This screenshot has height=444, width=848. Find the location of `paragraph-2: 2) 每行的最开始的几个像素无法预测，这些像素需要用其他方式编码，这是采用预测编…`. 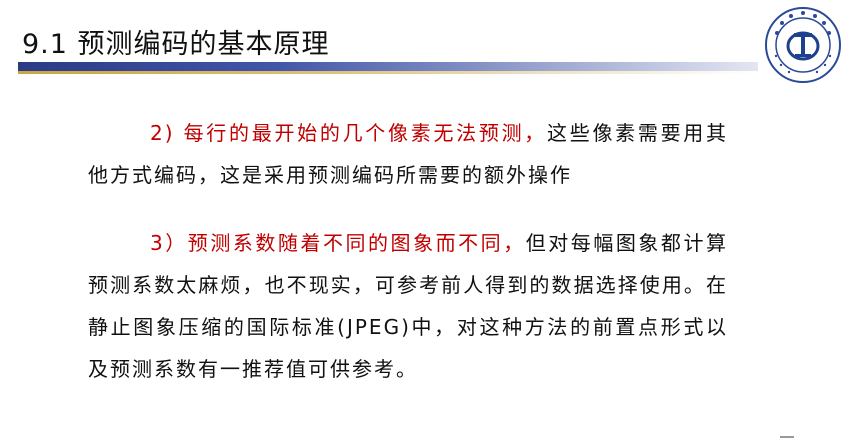

paragraph-2: 2) 每行的最开始的几个像素无法预测，这些像素需要用其他方式编码，这是采用预测编… is located at coordinates (408, 154).